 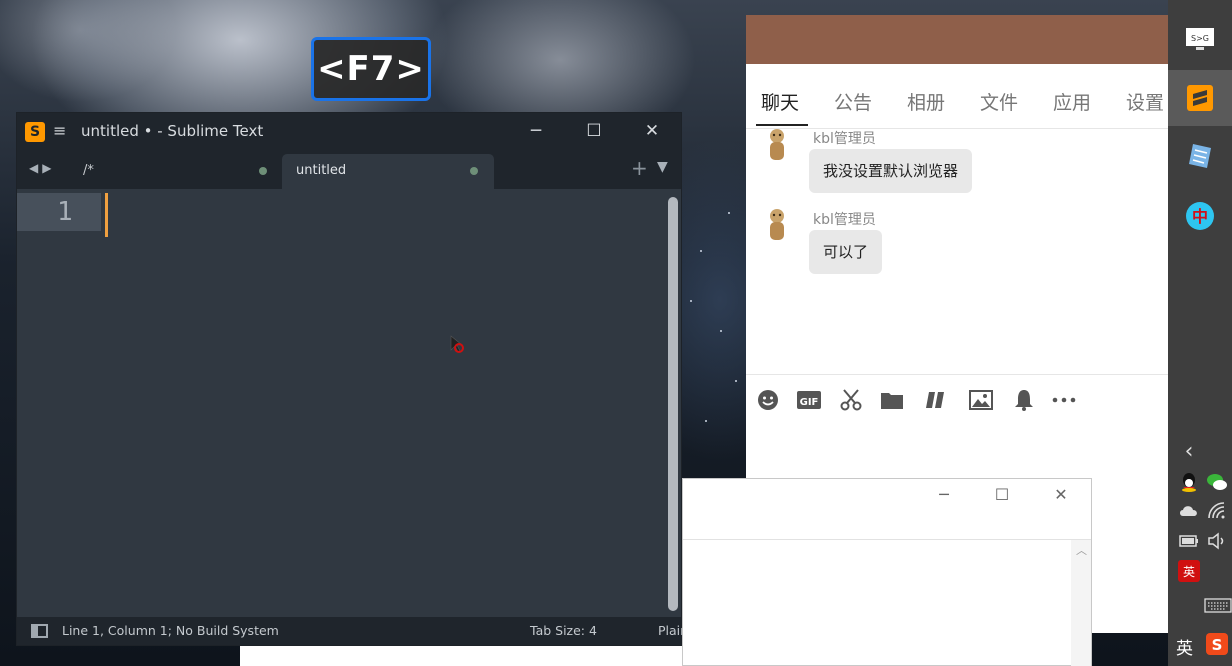 I want to click on notepad-icon, so click(x=1200, y=156).